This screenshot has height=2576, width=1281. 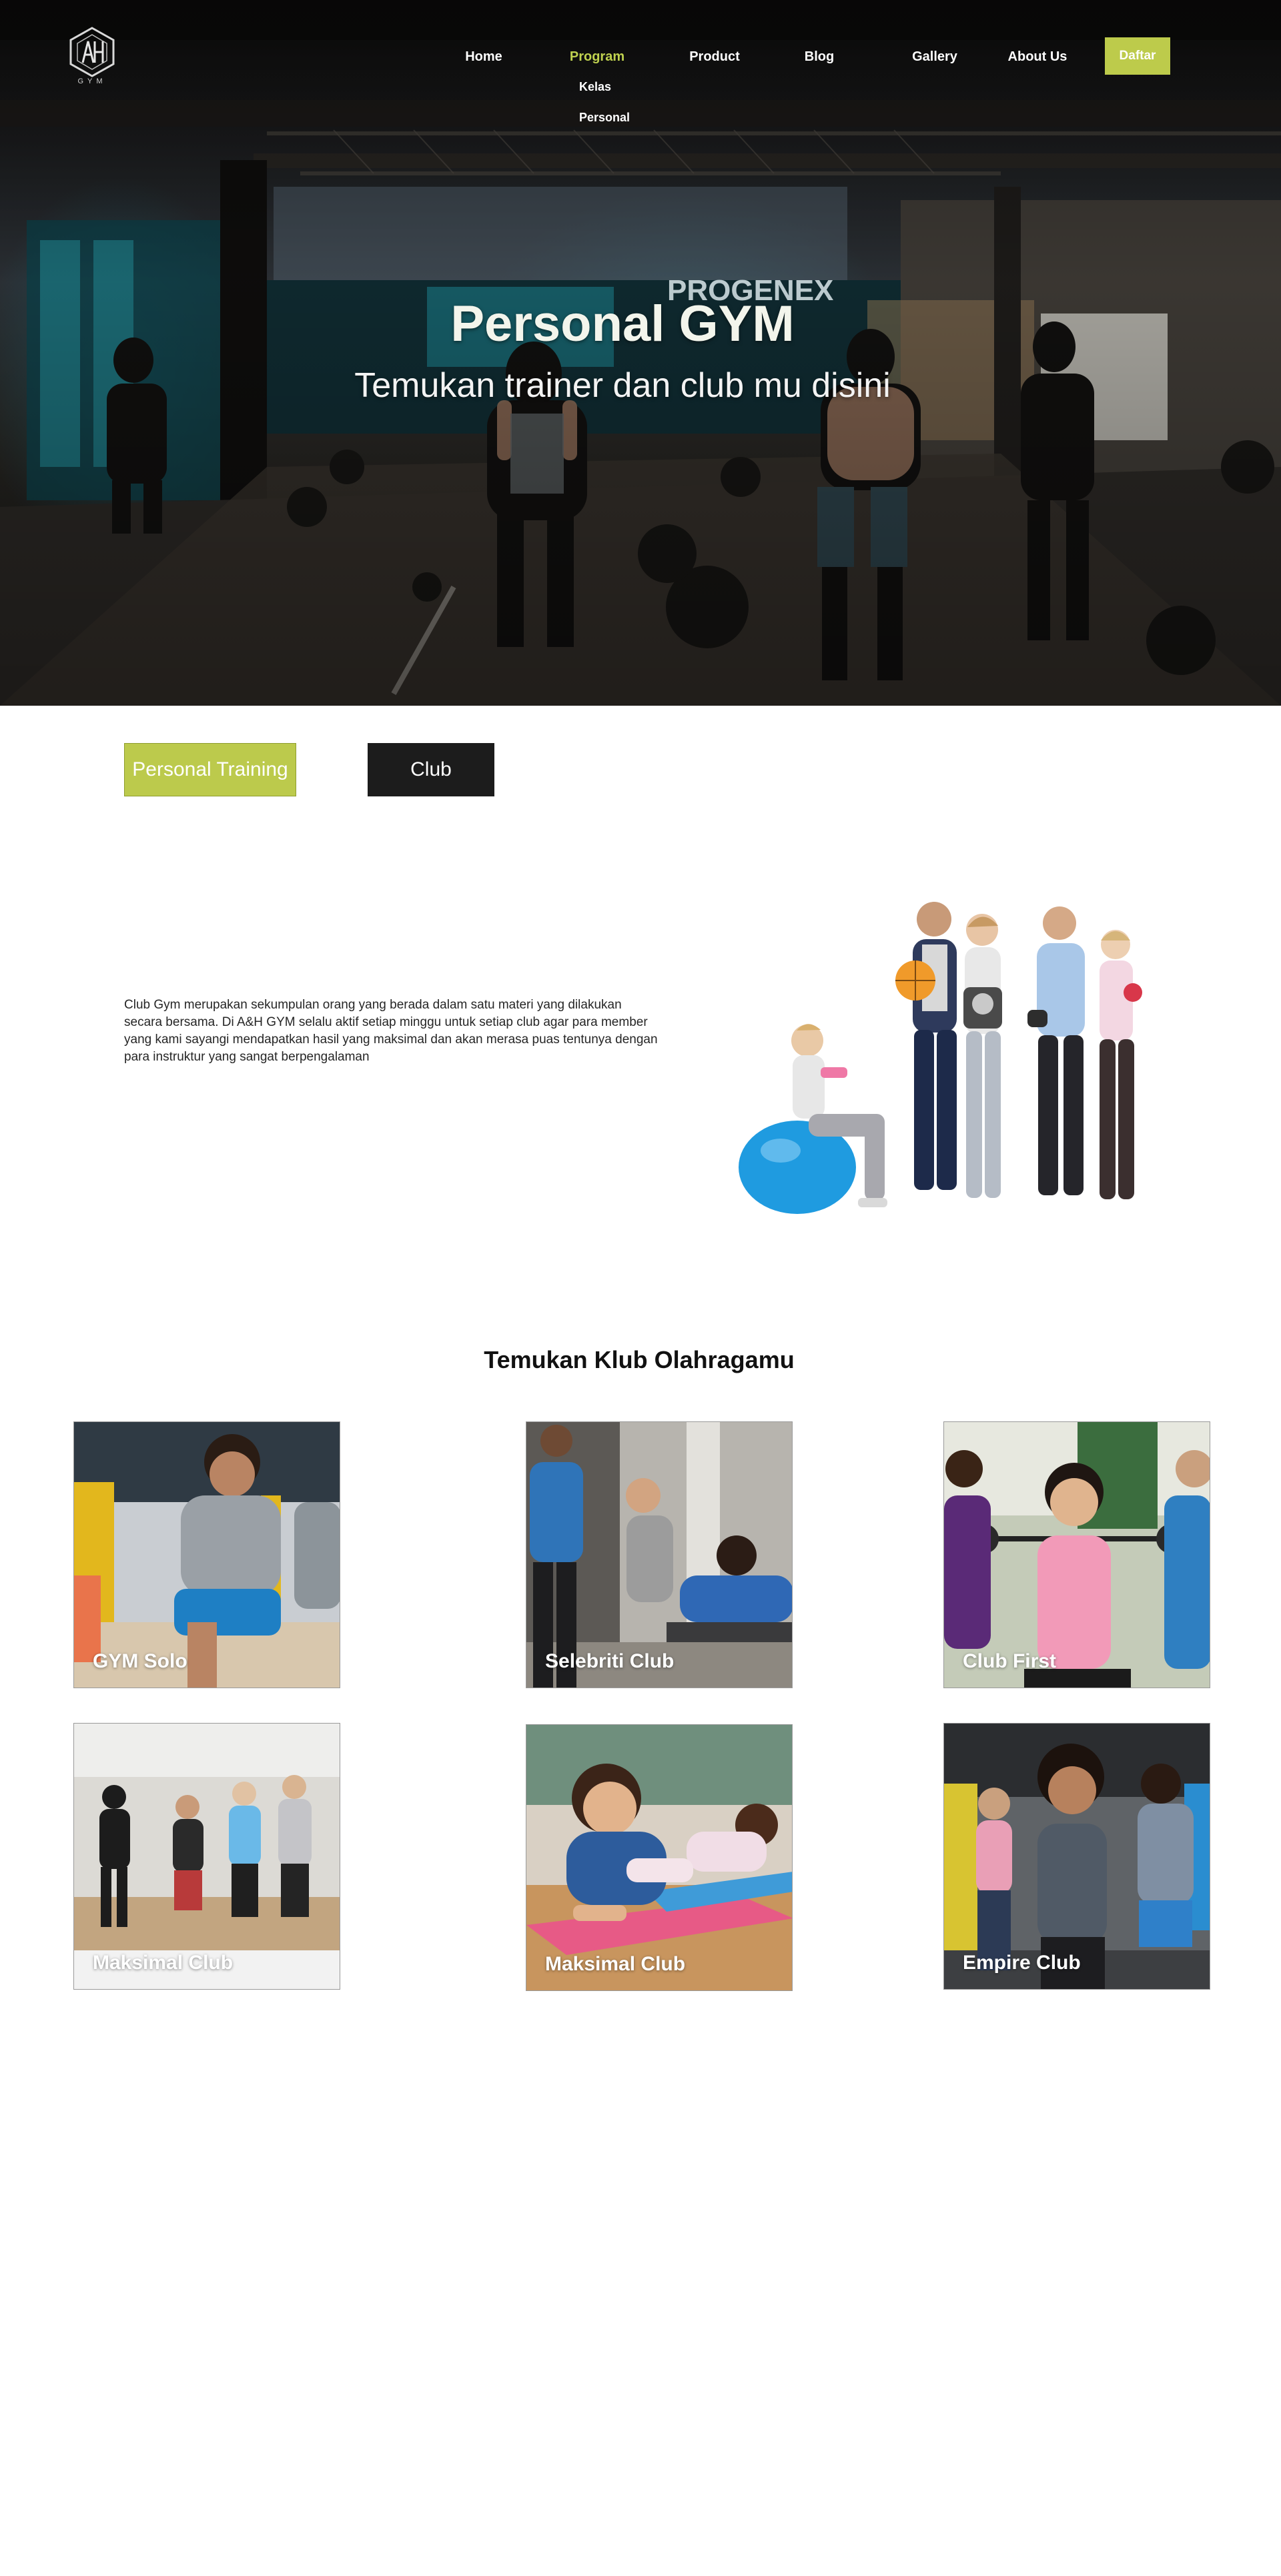 I want to click on empire-club-photo, so click(x=1077, y=1856).